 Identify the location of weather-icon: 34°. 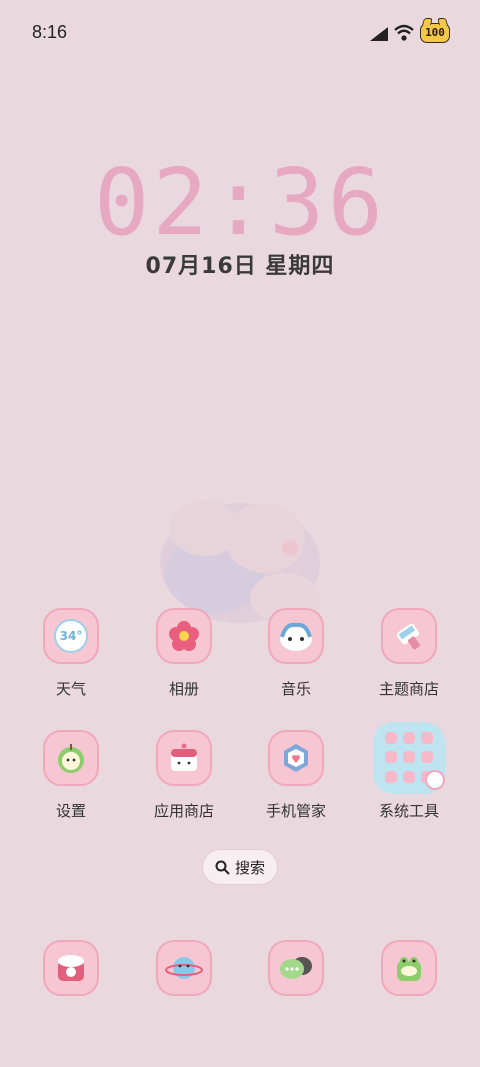
(71, 636).